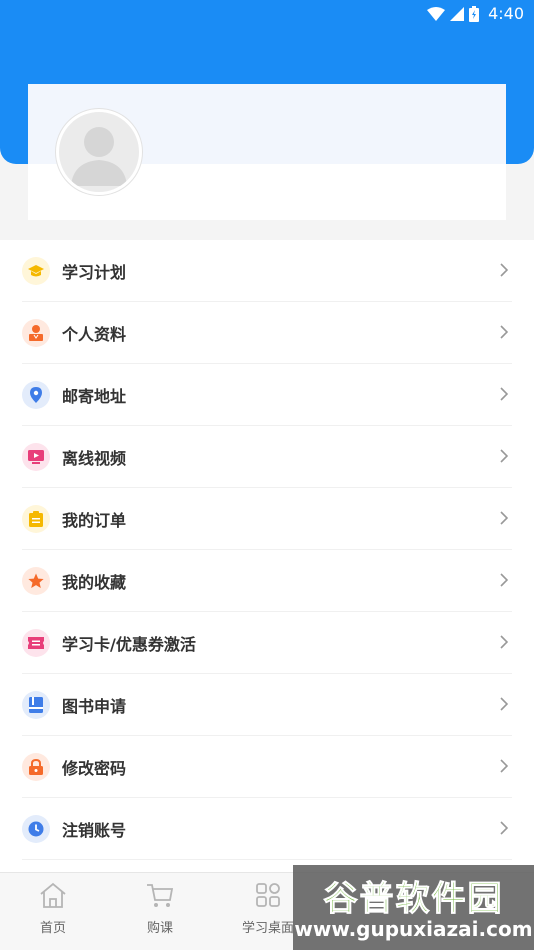  Describe the element at coordinates (94, 458) in the screenshot. I see `menu-item-label: 离线视频` at that location.